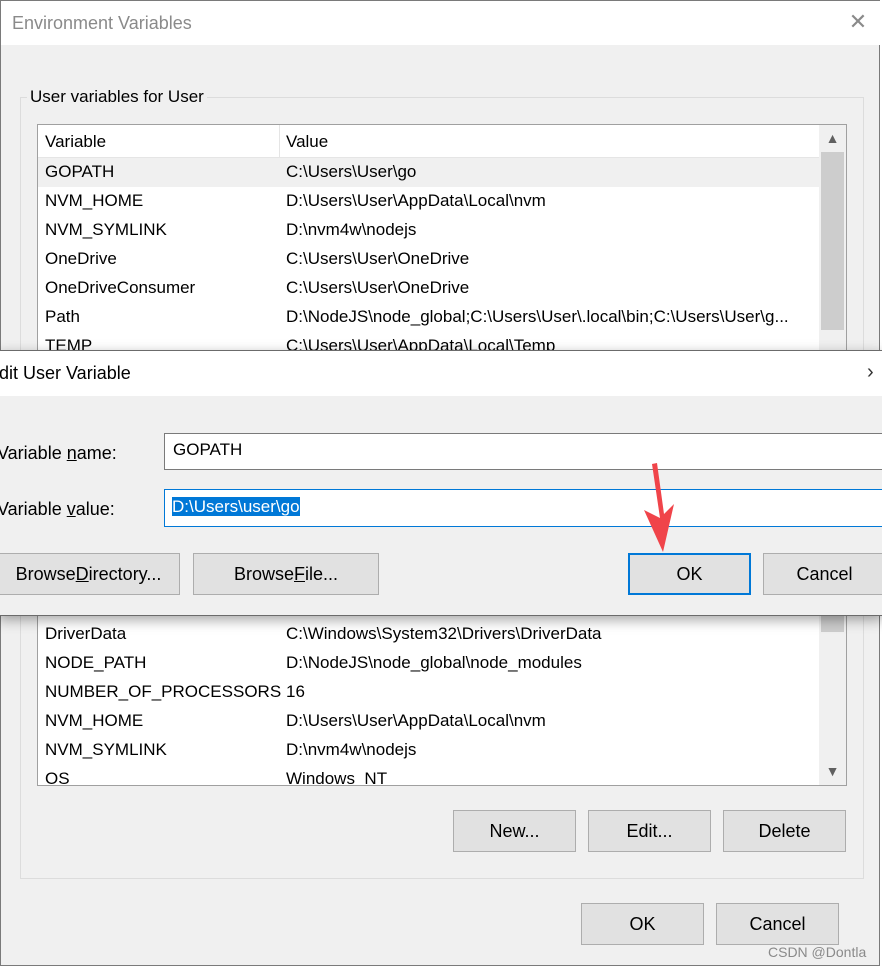 Image resolution: width=882 pixels, height=968 pixels. What do you see at coordinates (428, 172) in the screenshot?
I see `table-row-selected: GOPATH C:\Users\User\go` at bounding box center [428, 172].